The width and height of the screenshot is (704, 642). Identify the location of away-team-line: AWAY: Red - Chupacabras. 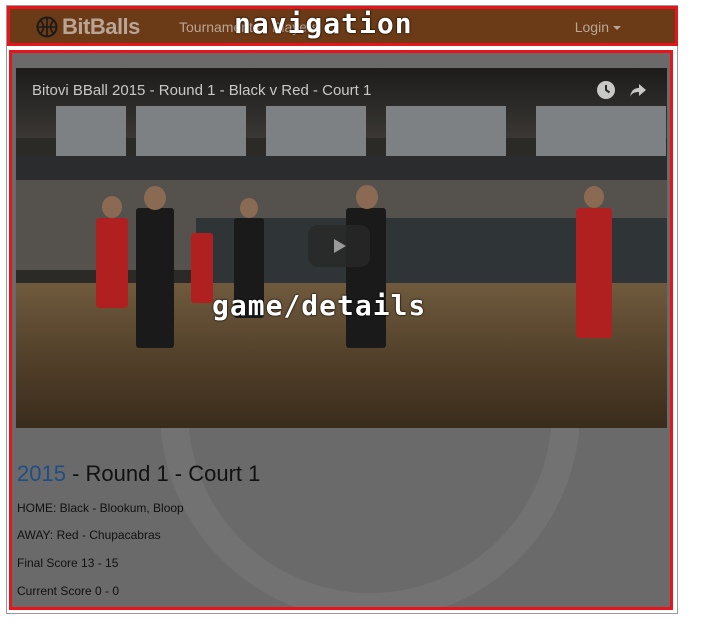
(89, 535).